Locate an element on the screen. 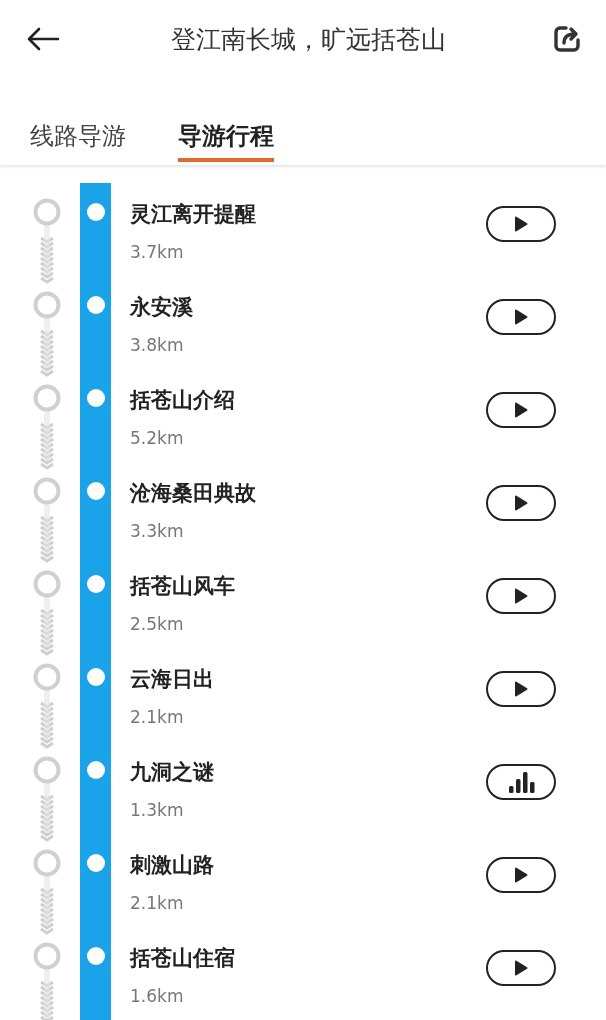 This screenshot has height=1020, width=606. stop-name: 灵江离开提醒 is located at coordinates (308, 214).